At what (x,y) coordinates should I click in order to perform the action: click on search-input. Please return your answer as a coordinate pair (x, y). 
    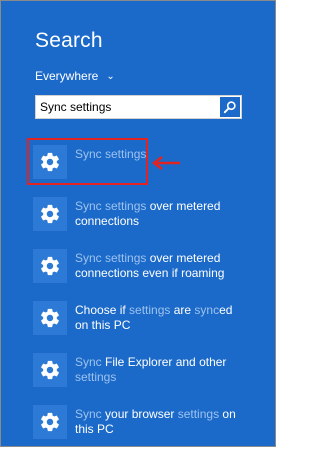
    Looking at the image, I should click on (130, 107).